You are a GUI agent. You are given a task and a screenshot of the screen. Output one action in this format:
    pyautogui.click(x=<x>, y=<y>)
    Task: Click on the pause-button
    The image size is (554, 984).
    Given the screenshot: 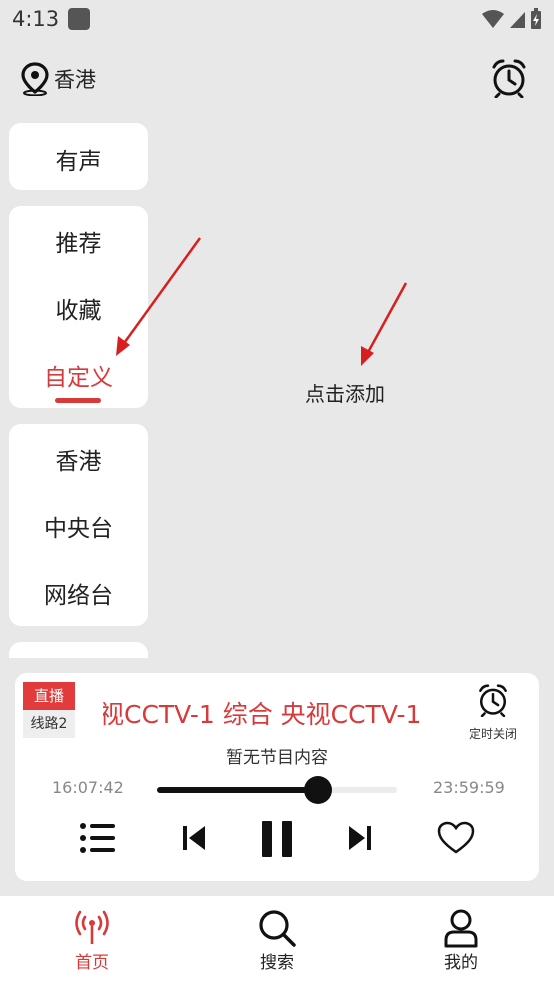 What is the action you would take?
    pyautogui.click(x=277, y=841)
    